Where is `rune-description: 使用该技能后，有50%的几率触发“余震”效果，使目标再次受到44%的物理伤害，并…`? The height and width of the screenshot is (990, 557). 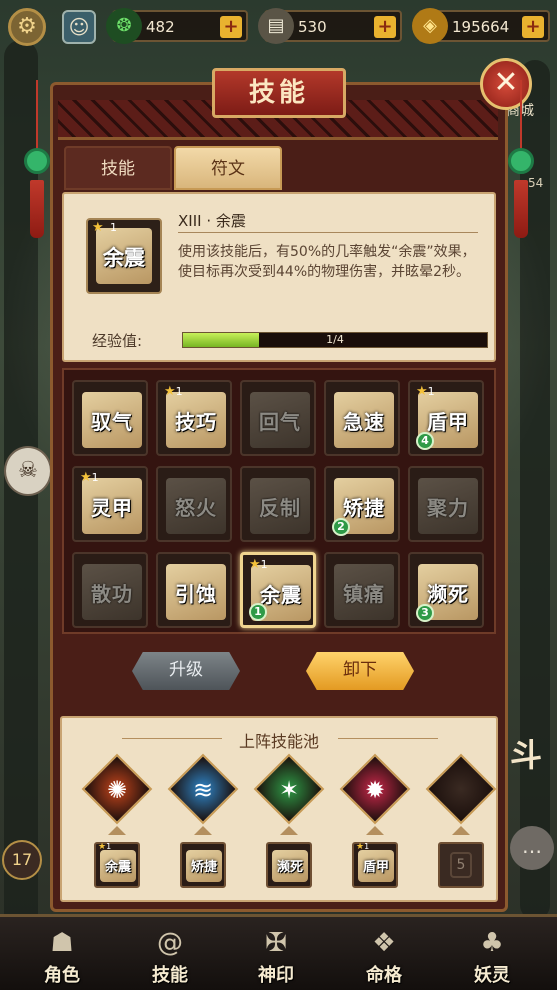 rune-description: 使用该技能后，有50%的几率触发“余震”效果，使目标再次受到44%的物理伤害，并… is located at coordinates (327, 262).